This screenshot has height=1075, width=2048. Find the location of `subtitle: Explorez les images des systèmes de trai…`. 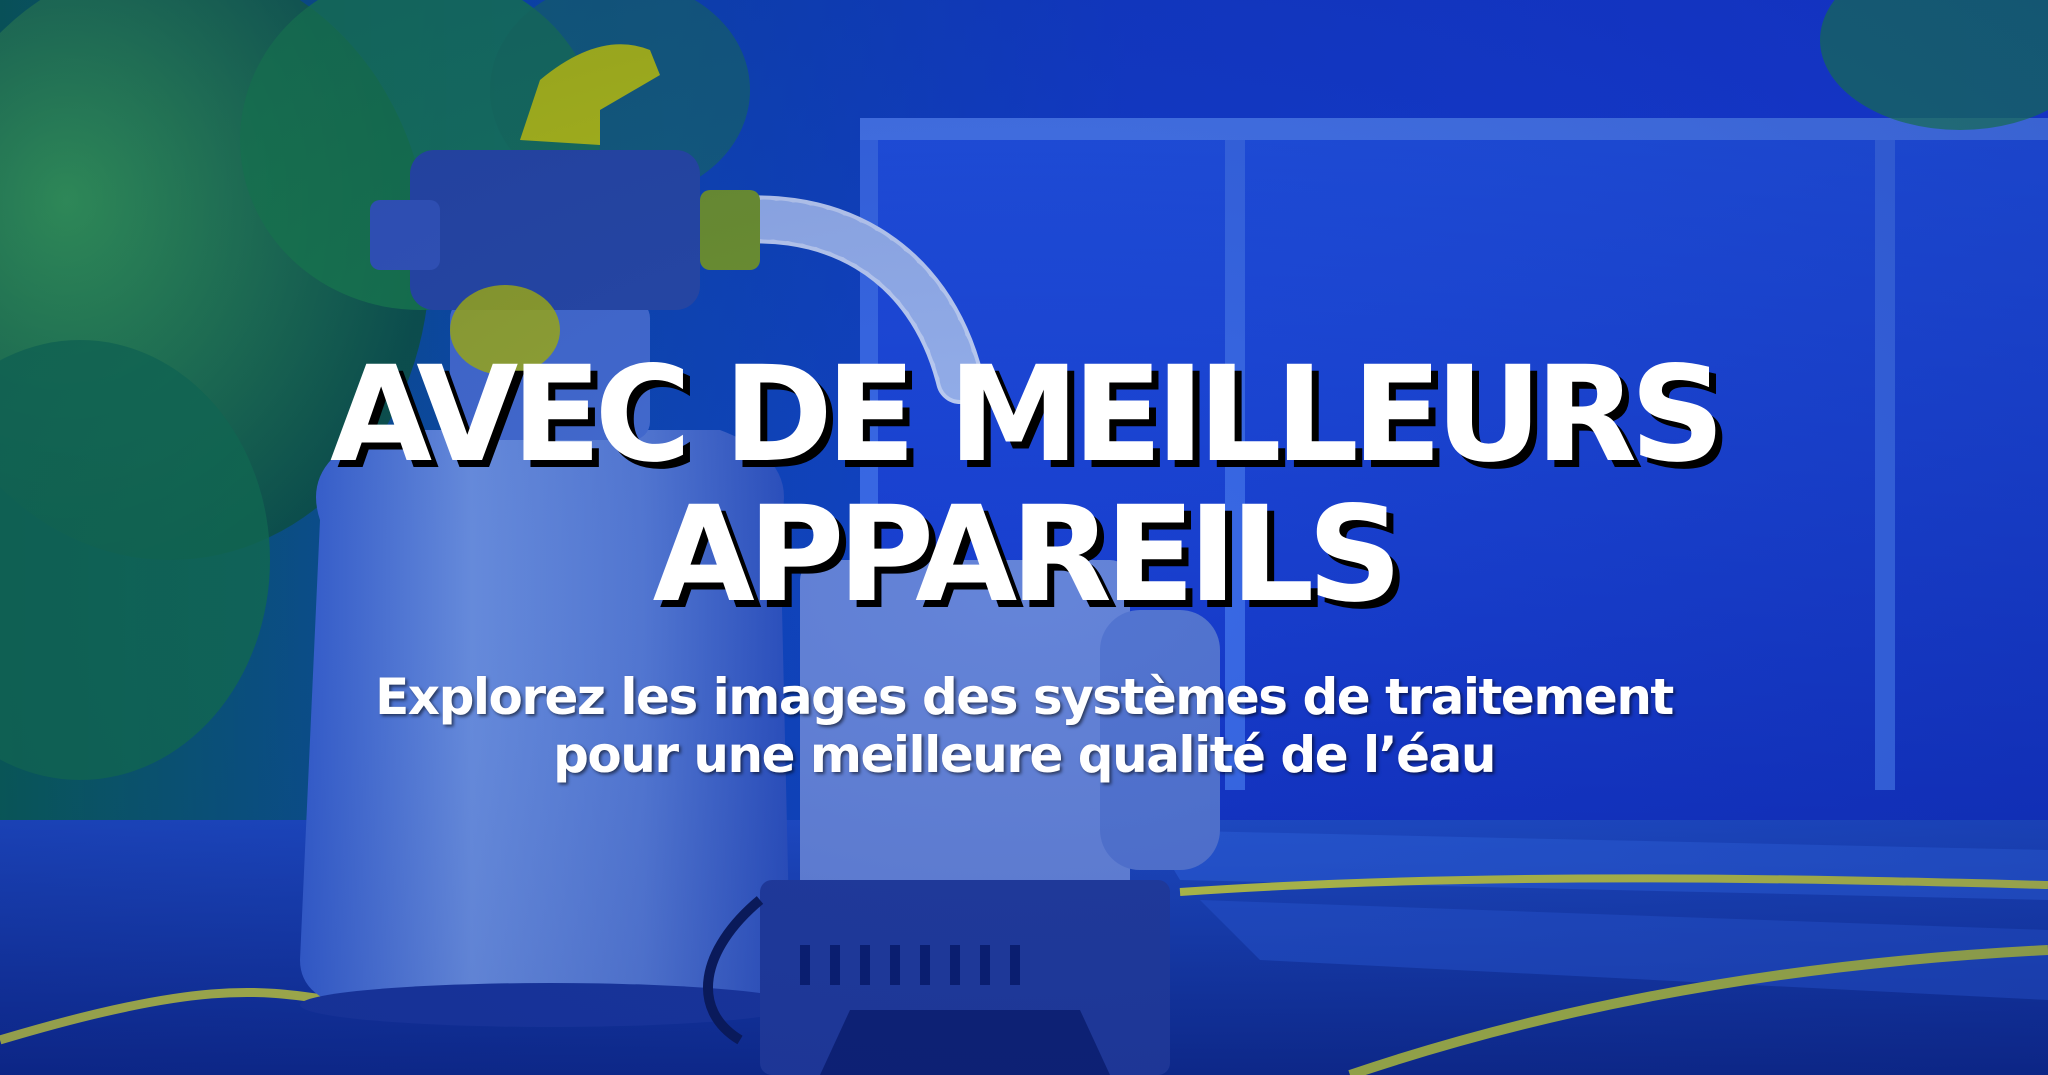

subtitle: Explorez les images des systèmes de trai… is located at coordinates (1024, 726).